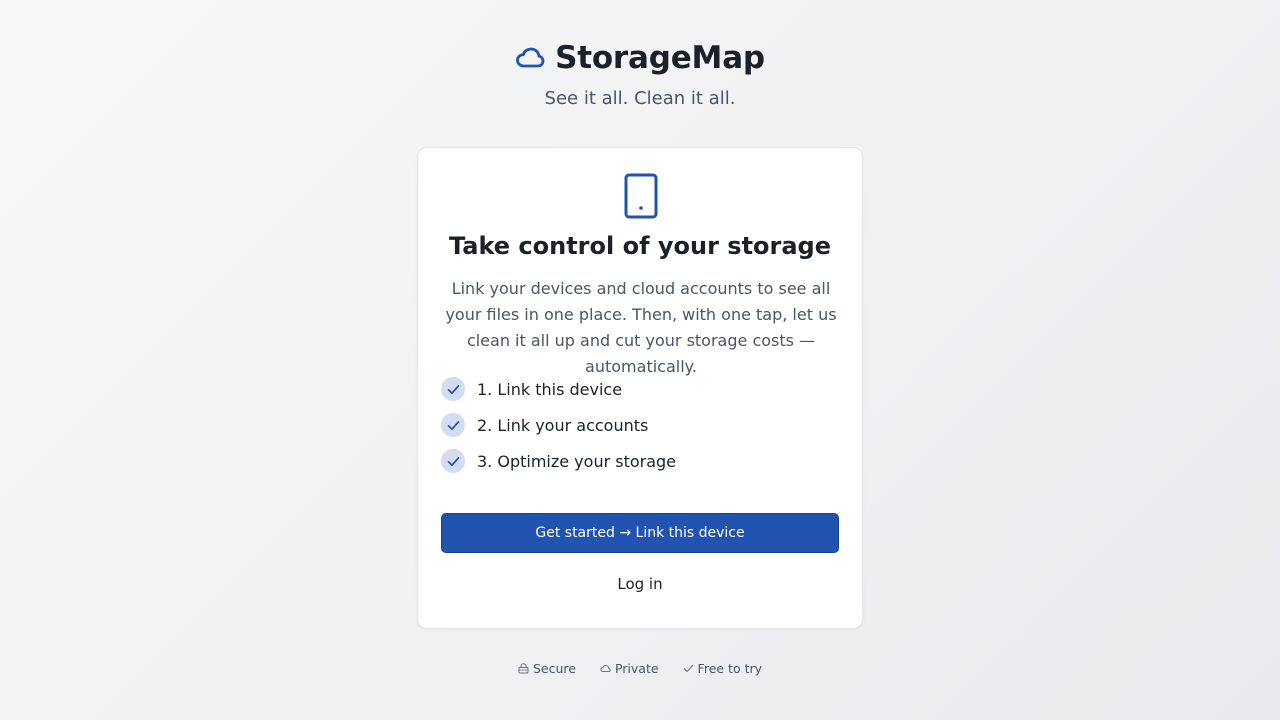 This screenshot has height=720, width=1280. What do you see at coordinates (636, 668) in the screenshot?
I see `footer-label: Private` at bounding box center [636, 668].